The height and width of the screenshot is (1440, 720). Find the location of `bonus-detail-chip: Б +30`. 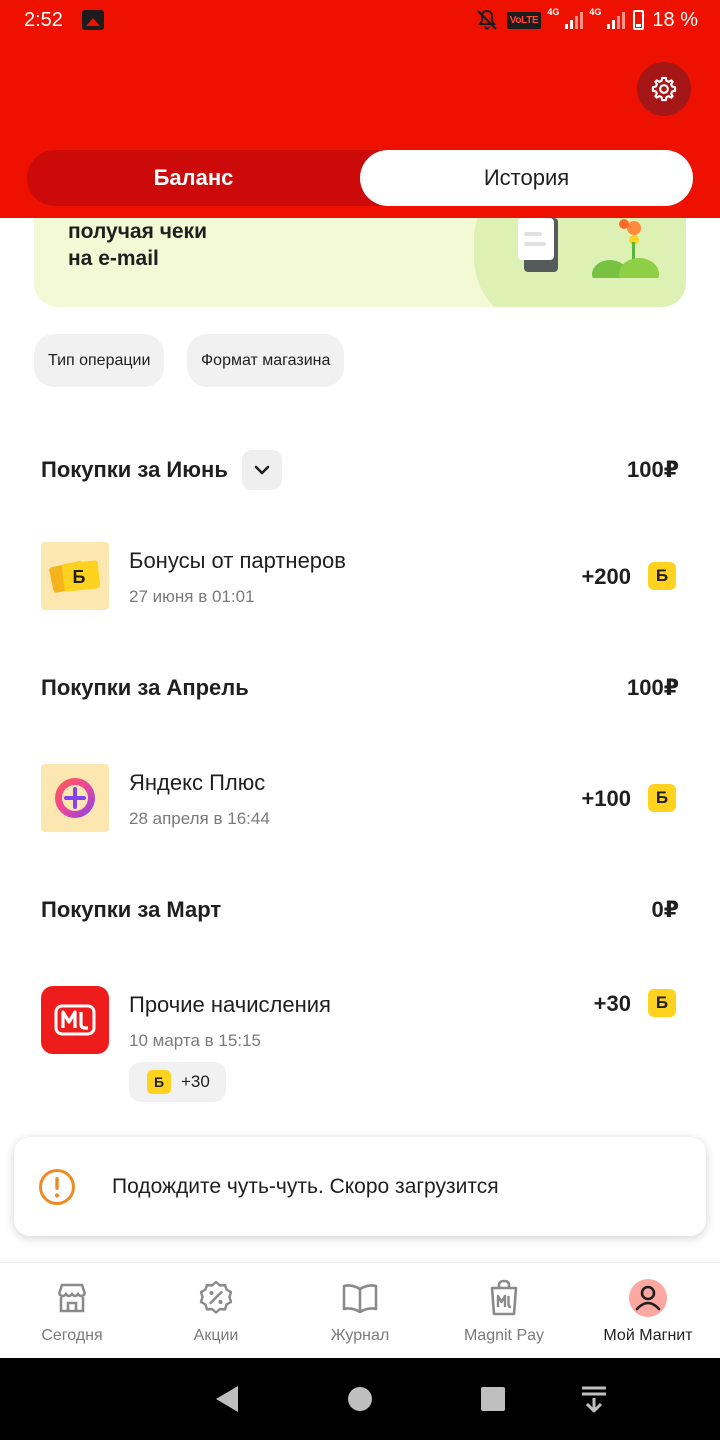

bonus-detail-chip: Б +30 is located at coordinates (177, 1082).